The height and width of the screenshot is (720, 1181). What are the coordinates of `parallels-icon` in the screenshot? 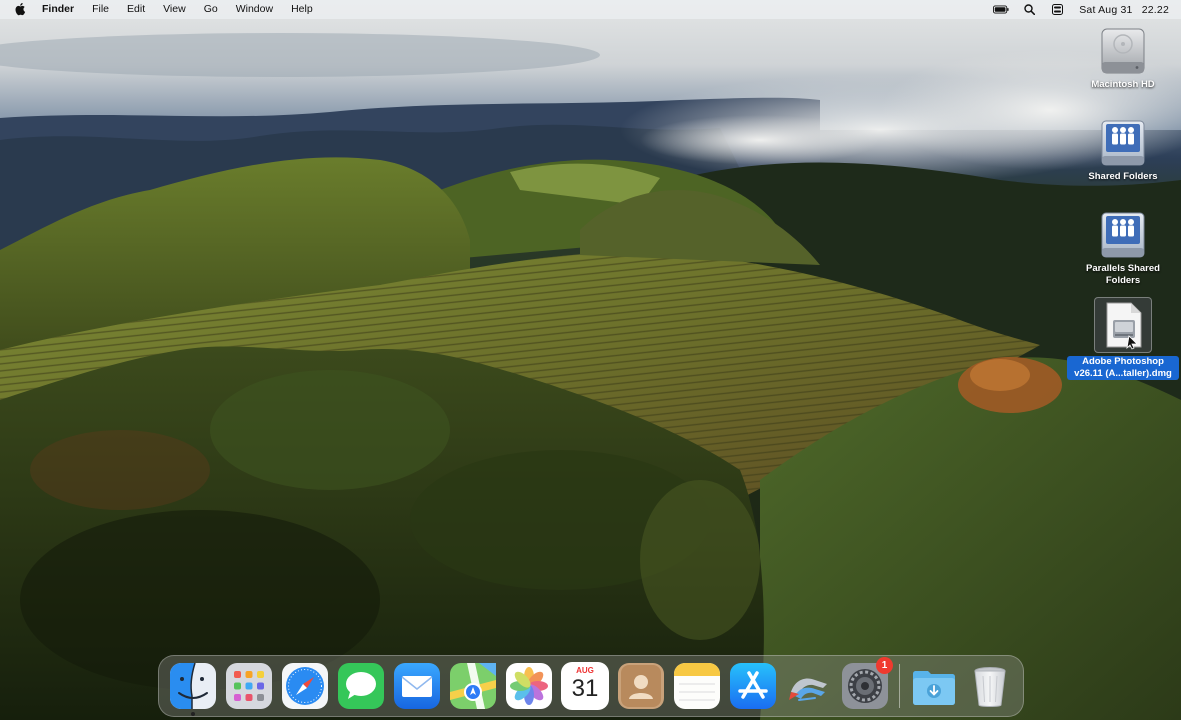 It's located at (808, 689).